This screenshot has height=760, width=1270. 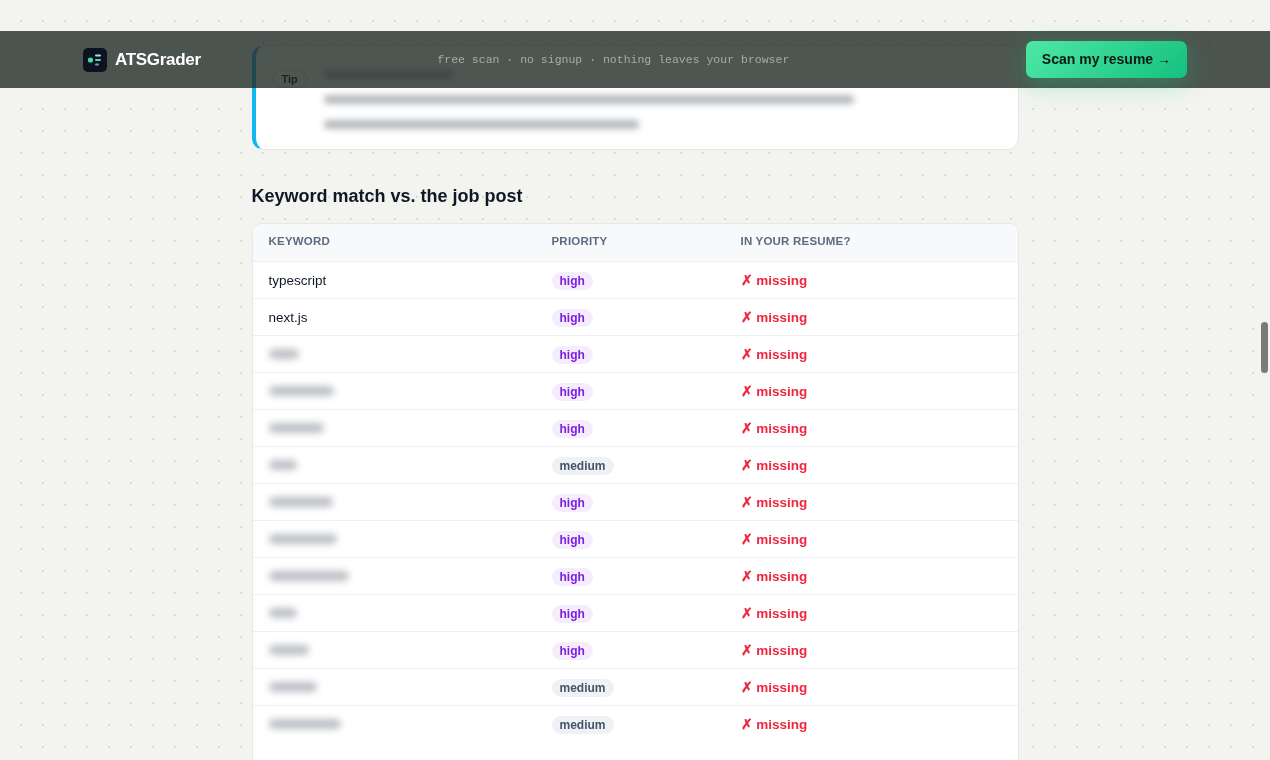 I want to click on column-header: KEYWORD, so click(x=299, y=242).